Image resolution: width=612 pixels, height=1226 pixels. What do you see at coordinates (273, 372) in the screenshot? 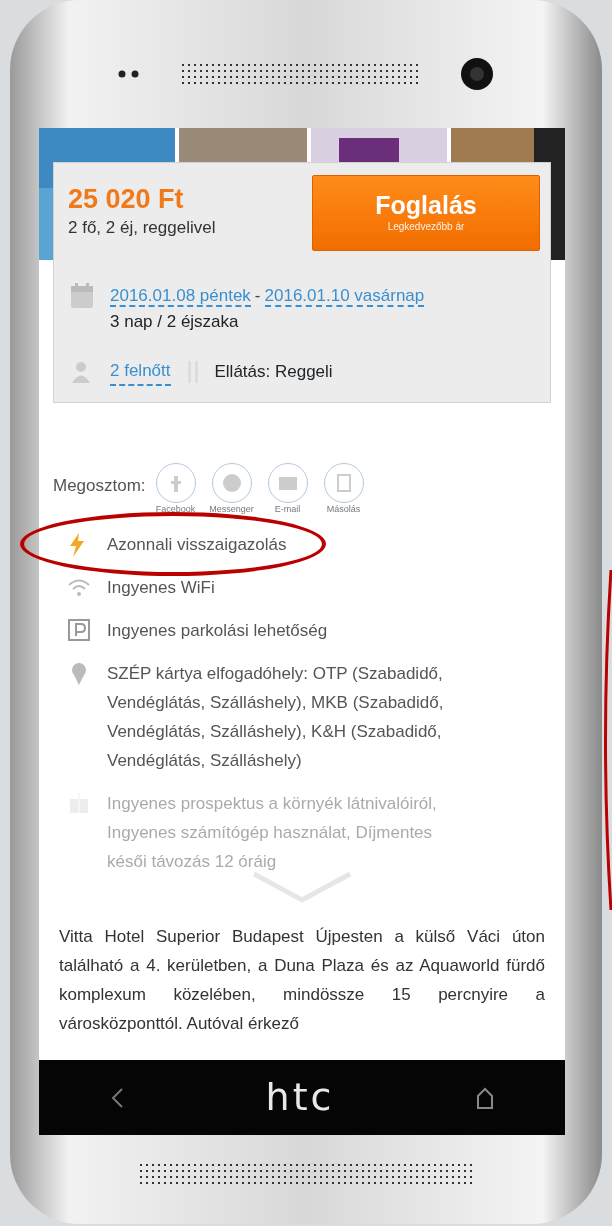
I see `board-text: Ellátás: Reggeli` at bounding box center [273, 372].